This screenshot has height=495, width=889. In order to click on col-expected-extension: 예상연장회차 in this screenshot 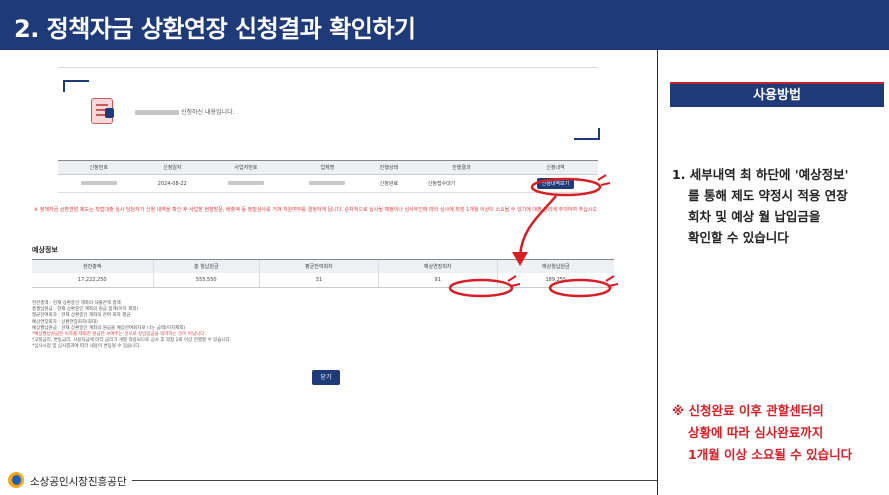, I will do `click(437, 266)`.